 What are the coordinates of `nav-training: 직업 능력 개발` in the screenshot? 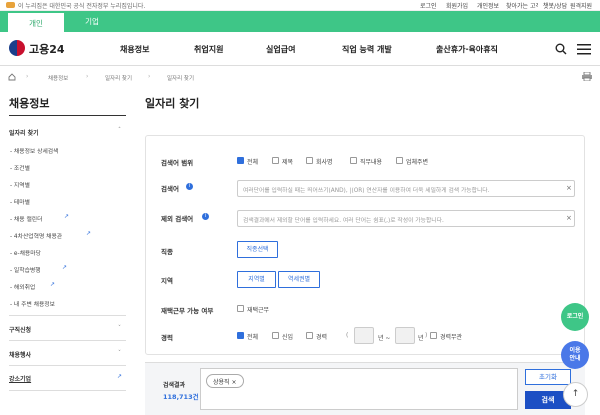 It's located at (367, 49).